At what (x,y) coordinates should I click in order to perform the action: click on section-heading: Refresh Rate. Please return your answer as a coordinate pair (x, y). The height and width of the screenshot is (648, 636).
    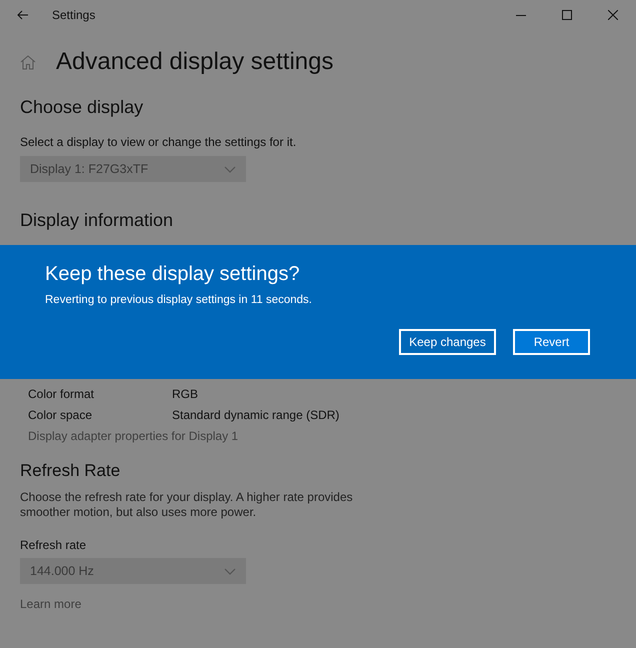
    Looking at the image, I should click on (71, 471).